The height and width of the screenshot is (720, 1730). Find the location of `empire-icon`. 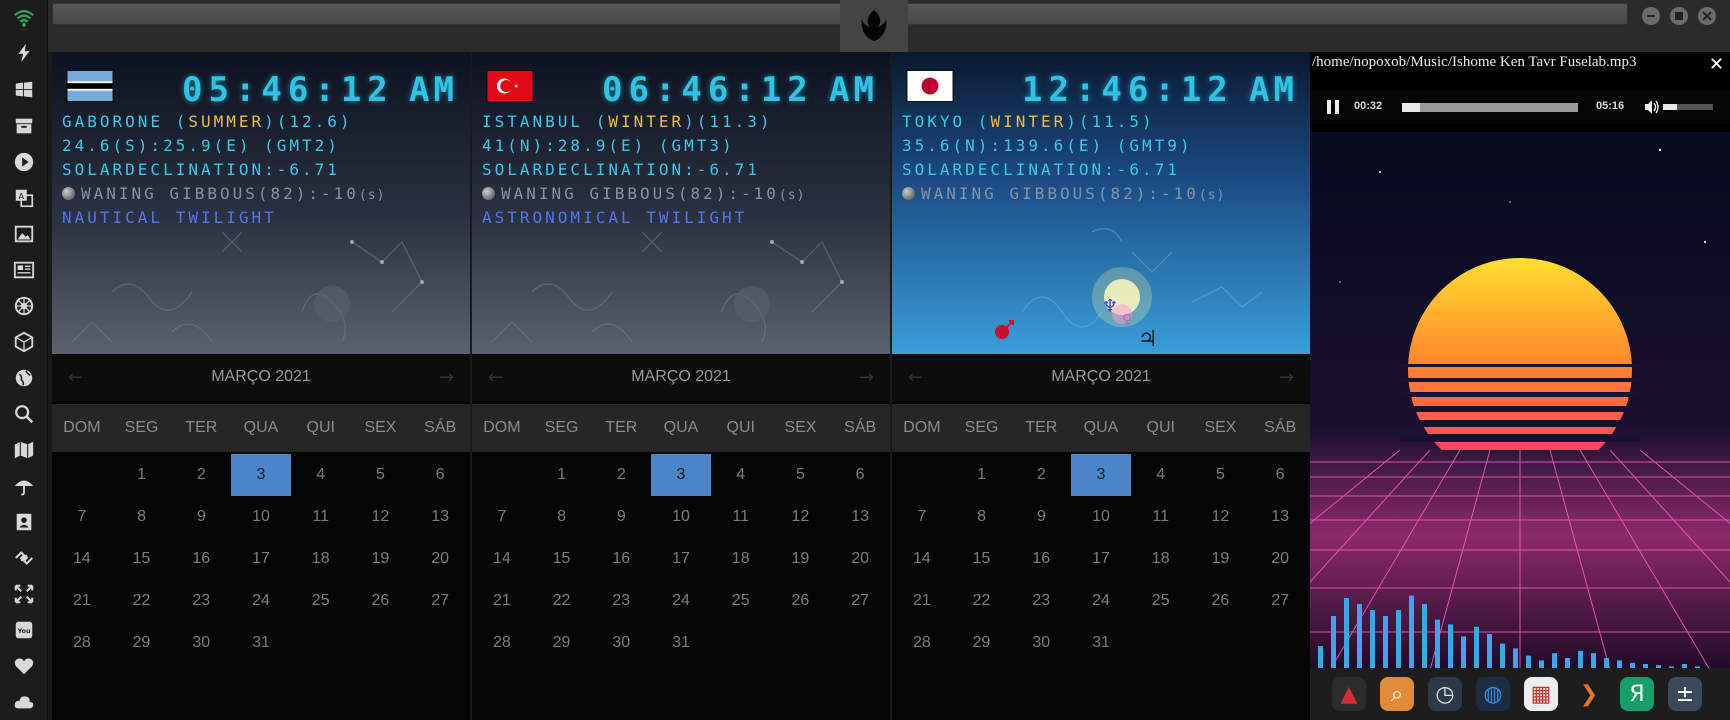

empire-icon is located at coordinates (24, 306).